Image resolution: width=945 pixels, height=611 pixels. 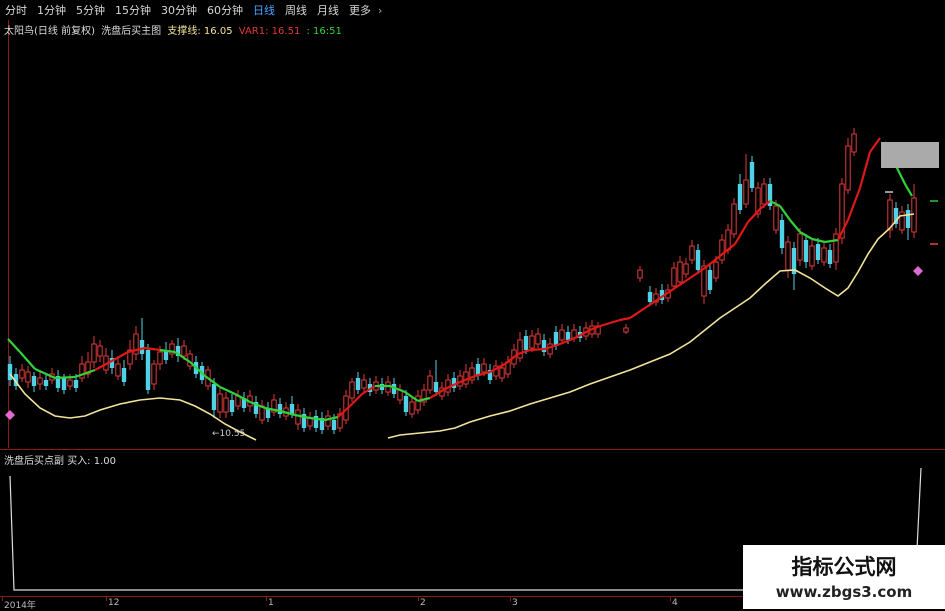 I want to click on date-axis-label: 12, so click(x=114, y=603).